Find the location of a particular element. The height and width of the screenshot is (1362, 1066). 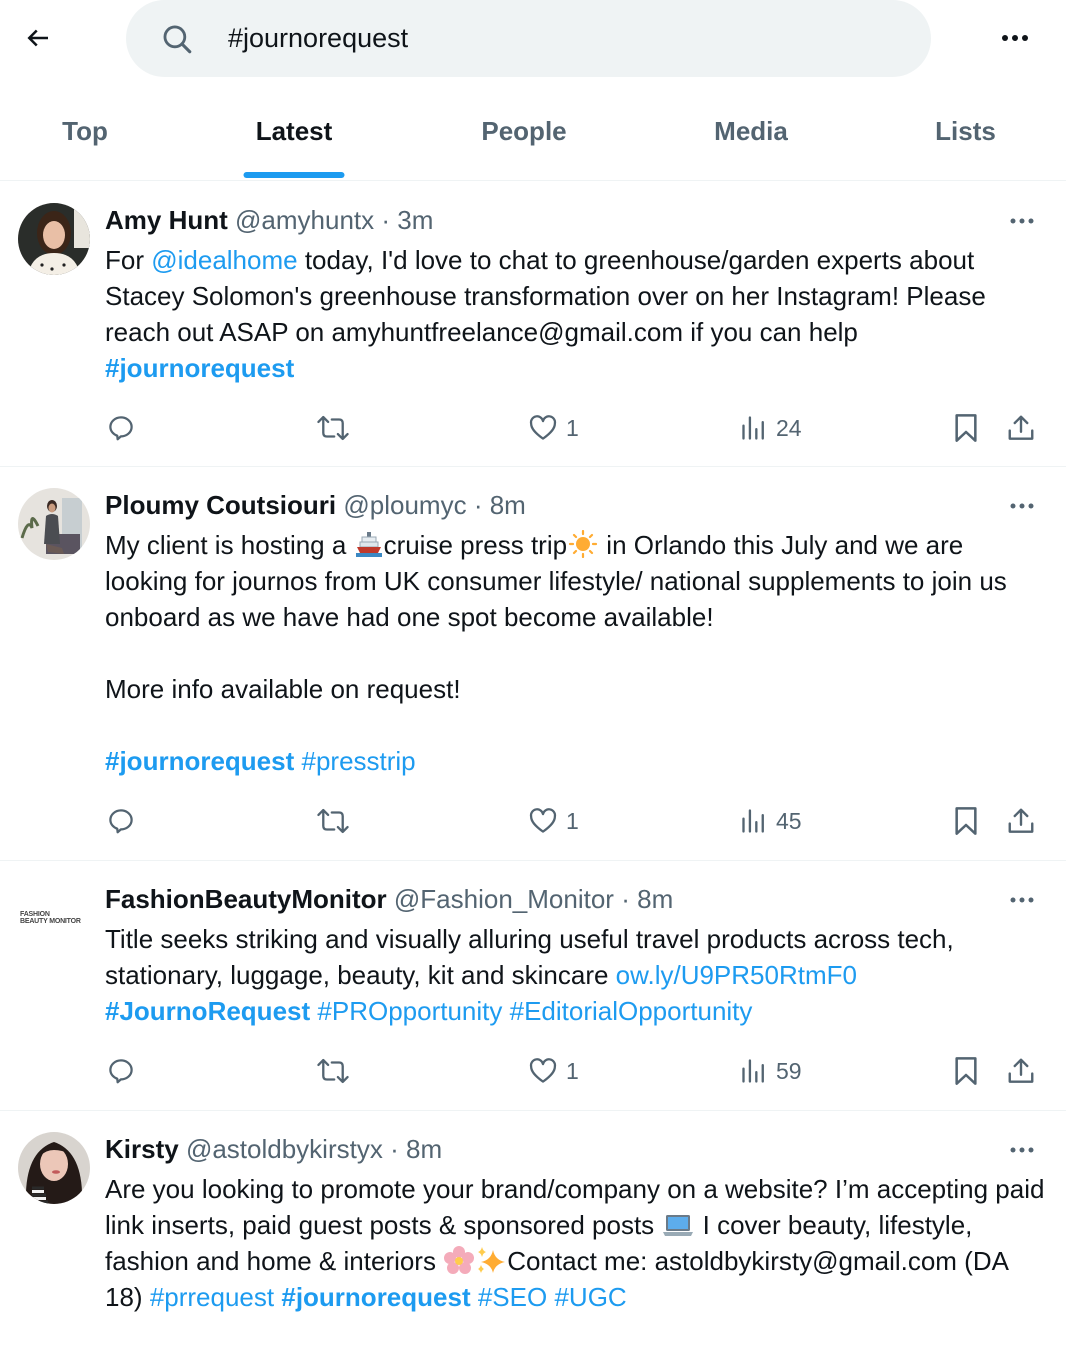

hashtag-link: #UGC is located at coordinates (590, 1297).